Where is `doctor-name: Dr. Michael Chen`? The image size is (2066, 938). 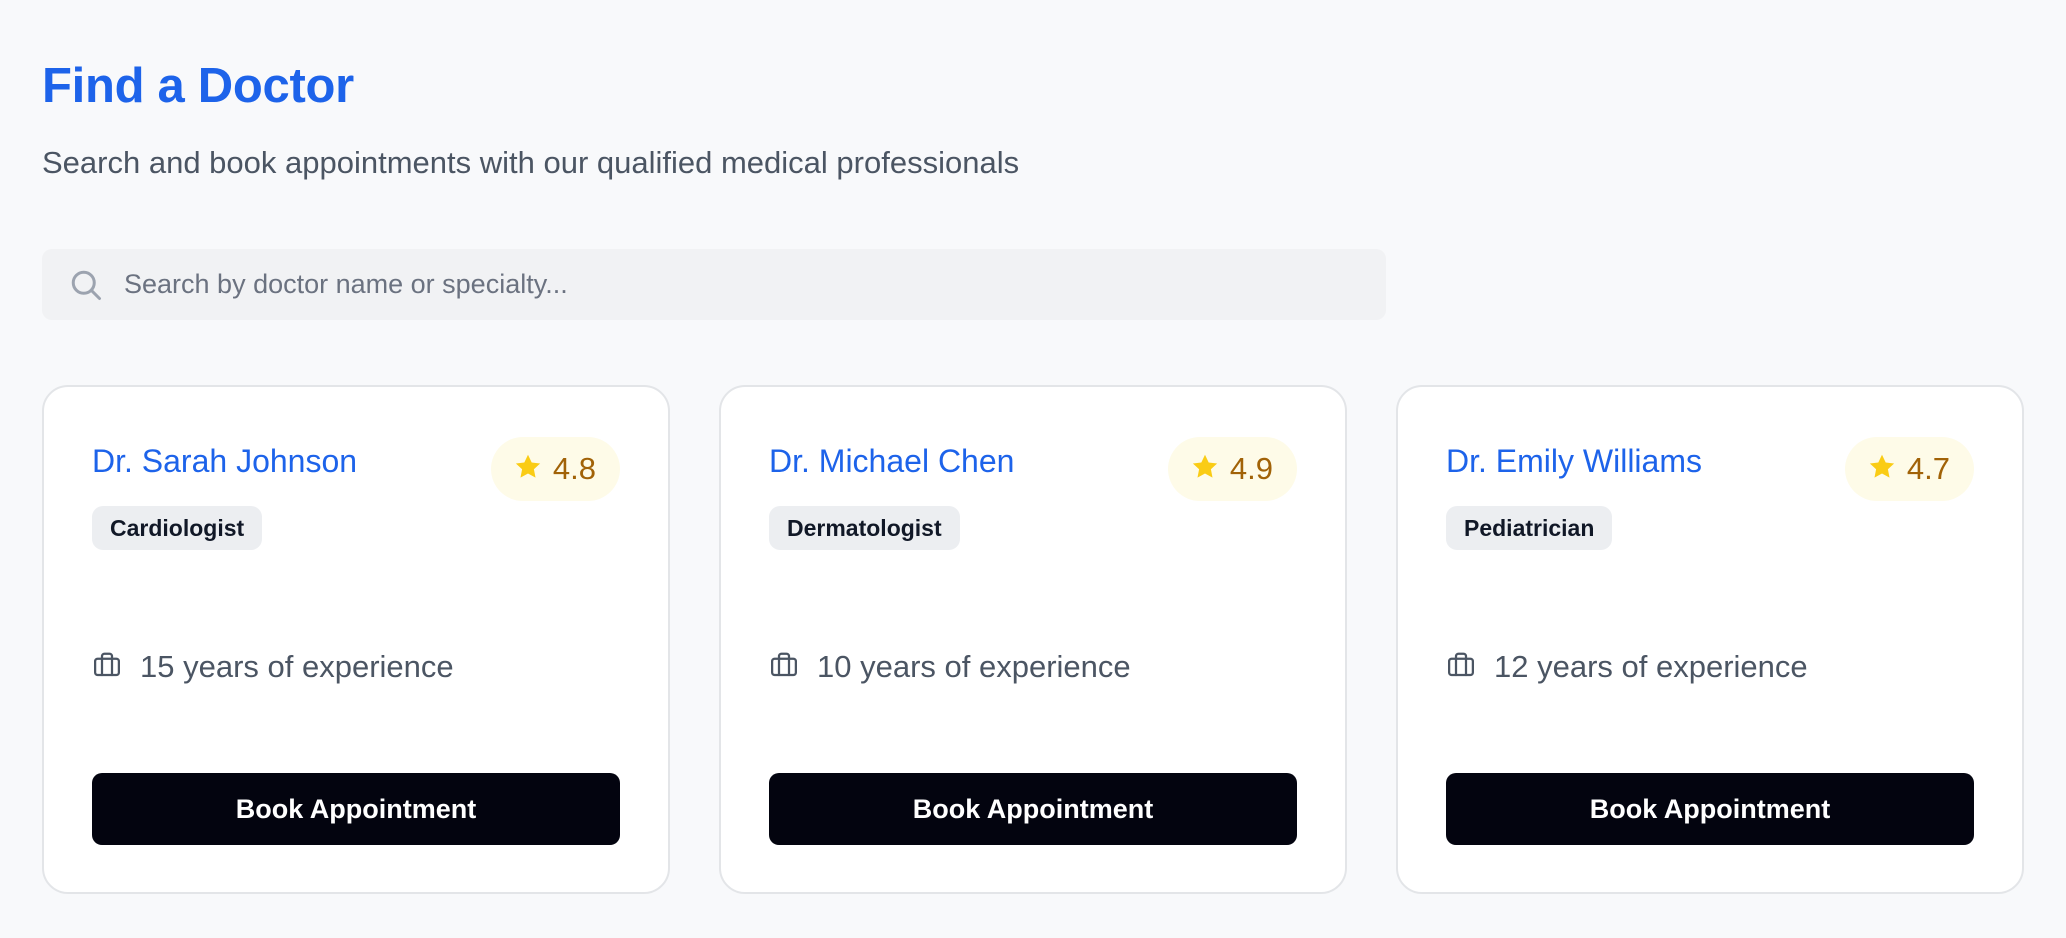 doctor-name: Dr. Michael Chen is located at coordinates (892, 461).